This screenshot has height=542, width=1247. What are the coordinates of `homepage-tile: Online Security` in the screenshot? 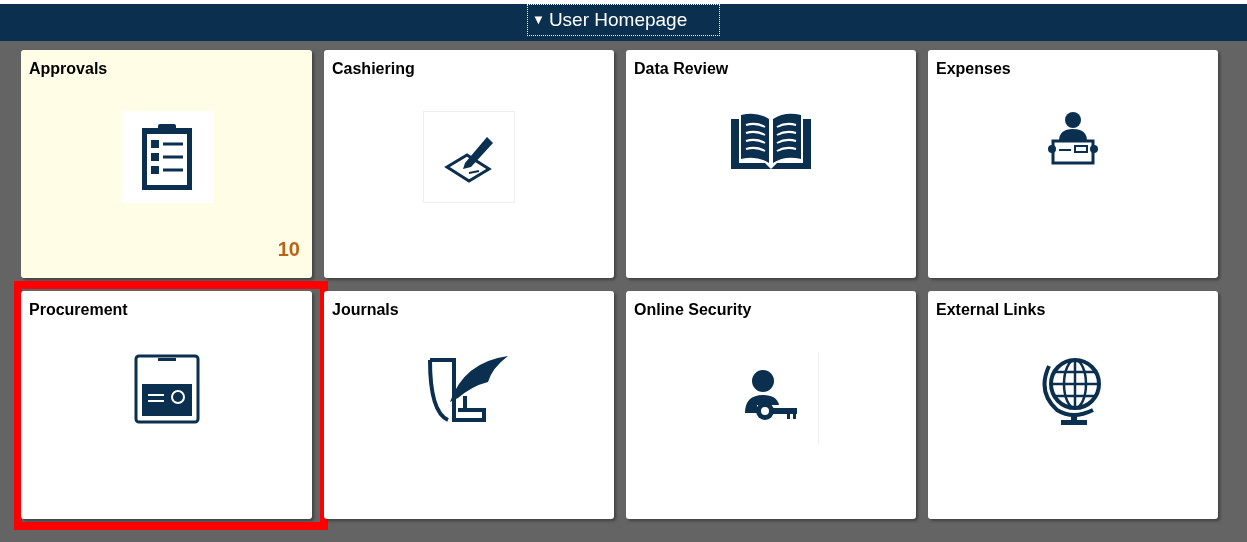 It's located at (771, 405).